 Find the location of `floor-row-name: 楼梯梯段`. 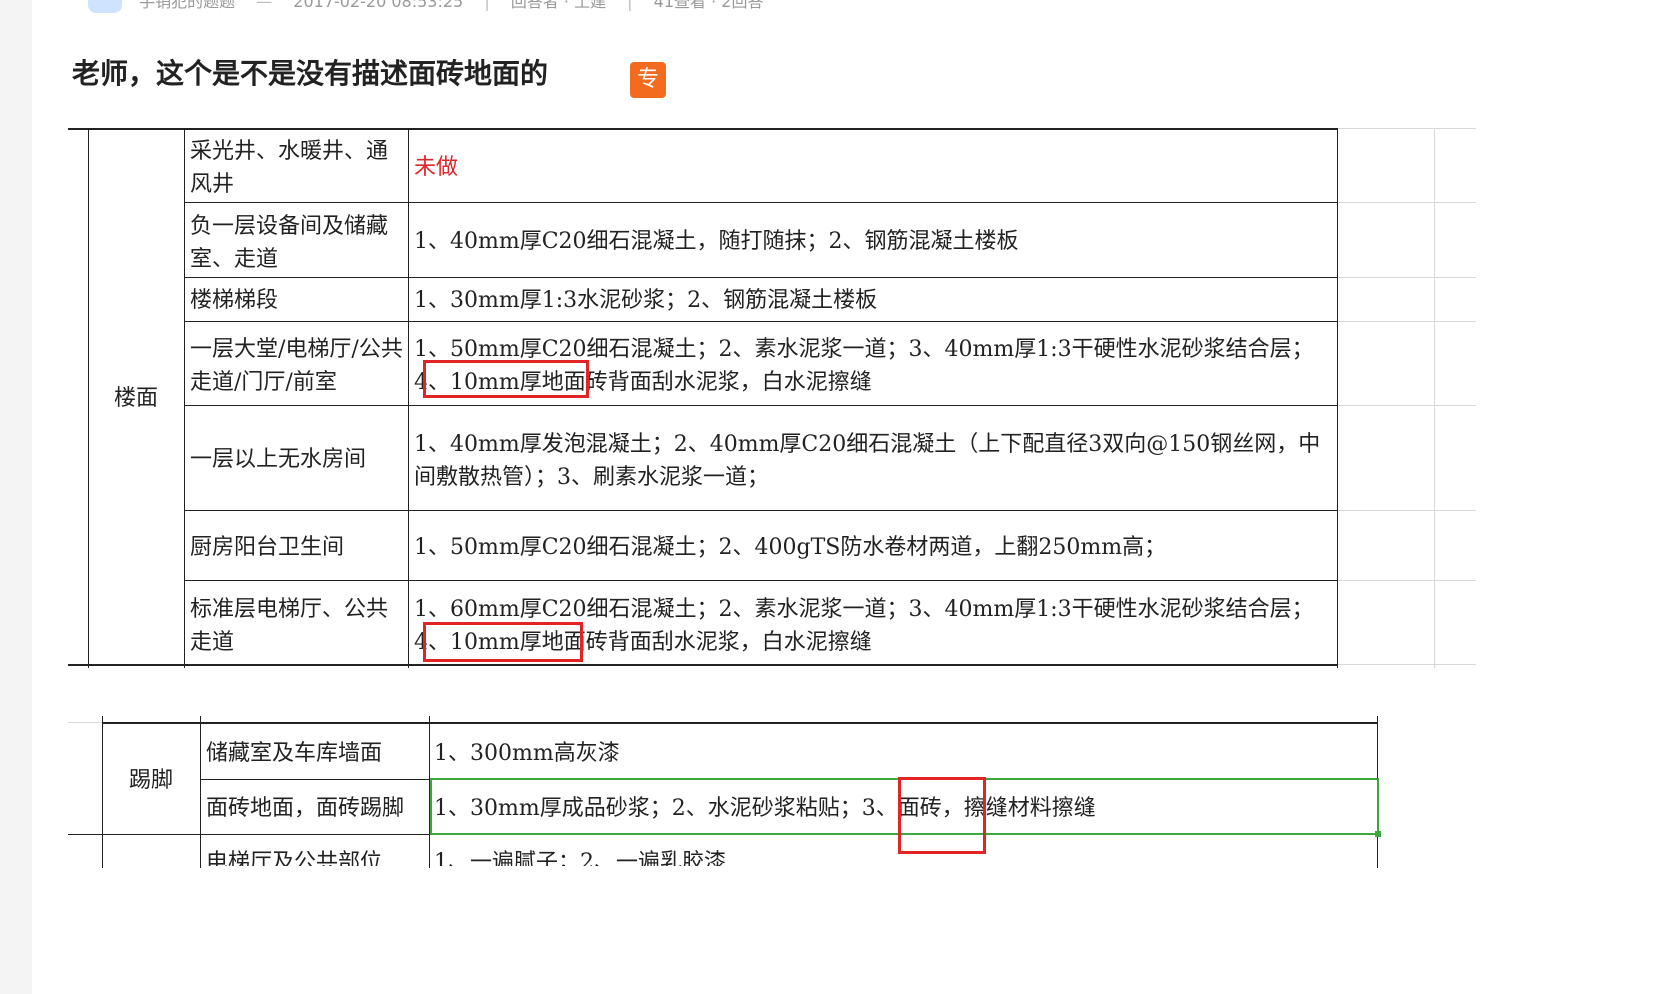

floor-row-name: 楼梯梯段 is located at coordinates (234, 300).